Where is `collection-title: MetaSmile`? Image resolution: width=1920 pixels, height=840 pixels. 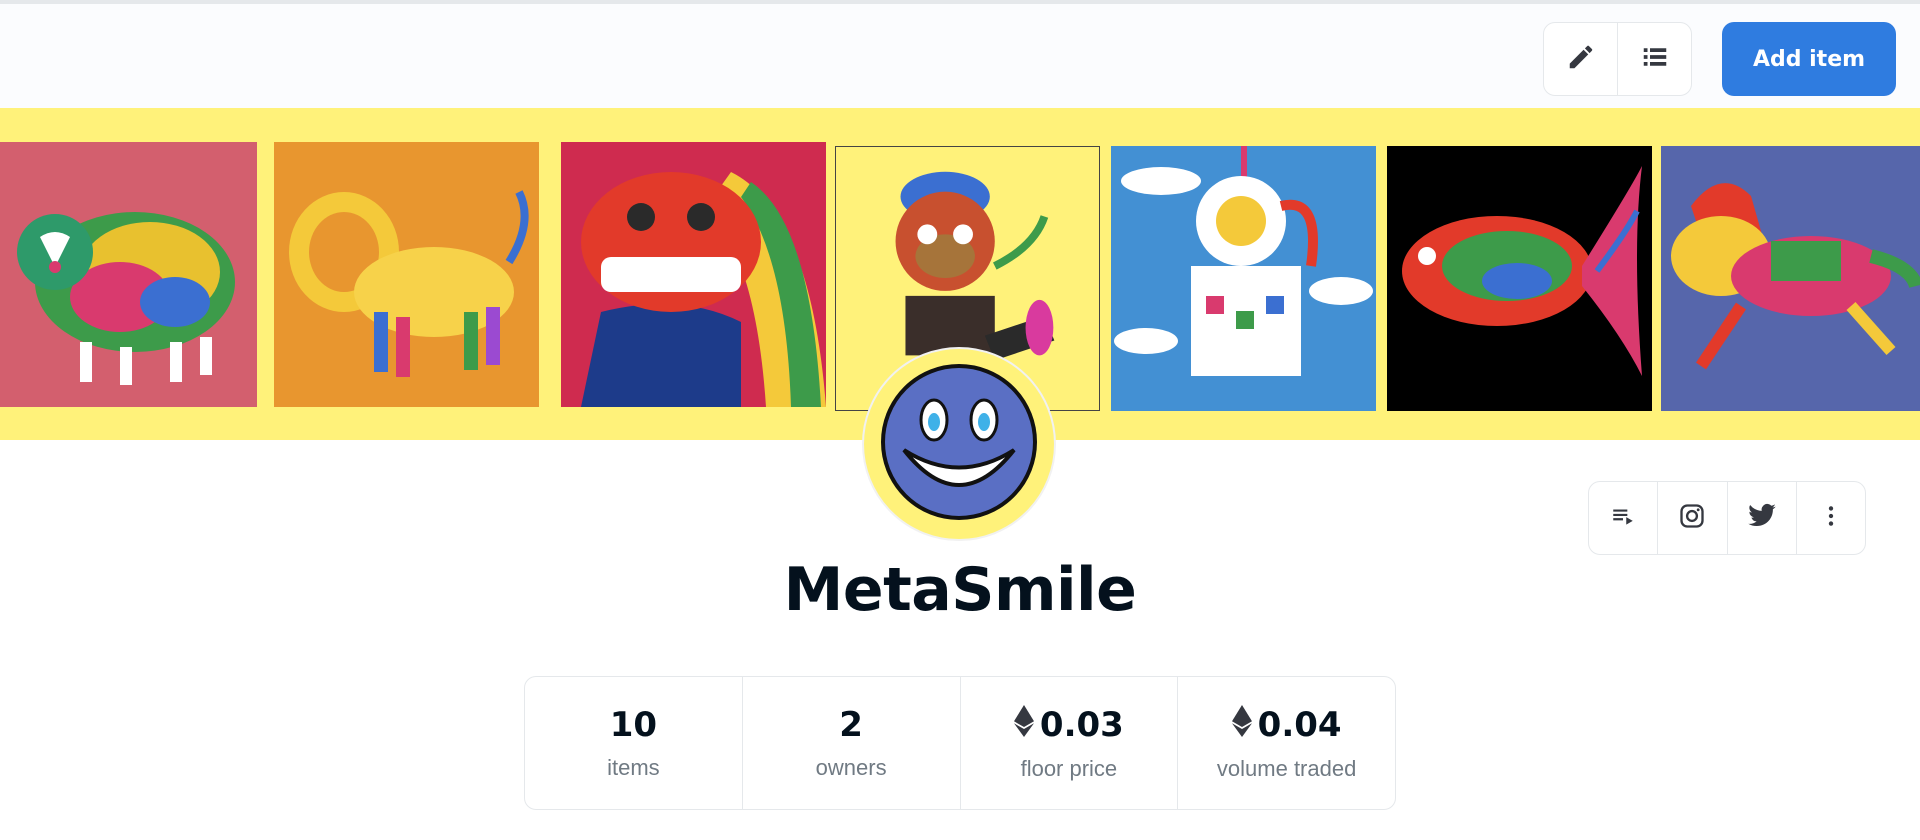 collection-title: MetaSmile is located at coordinates (960, 590).